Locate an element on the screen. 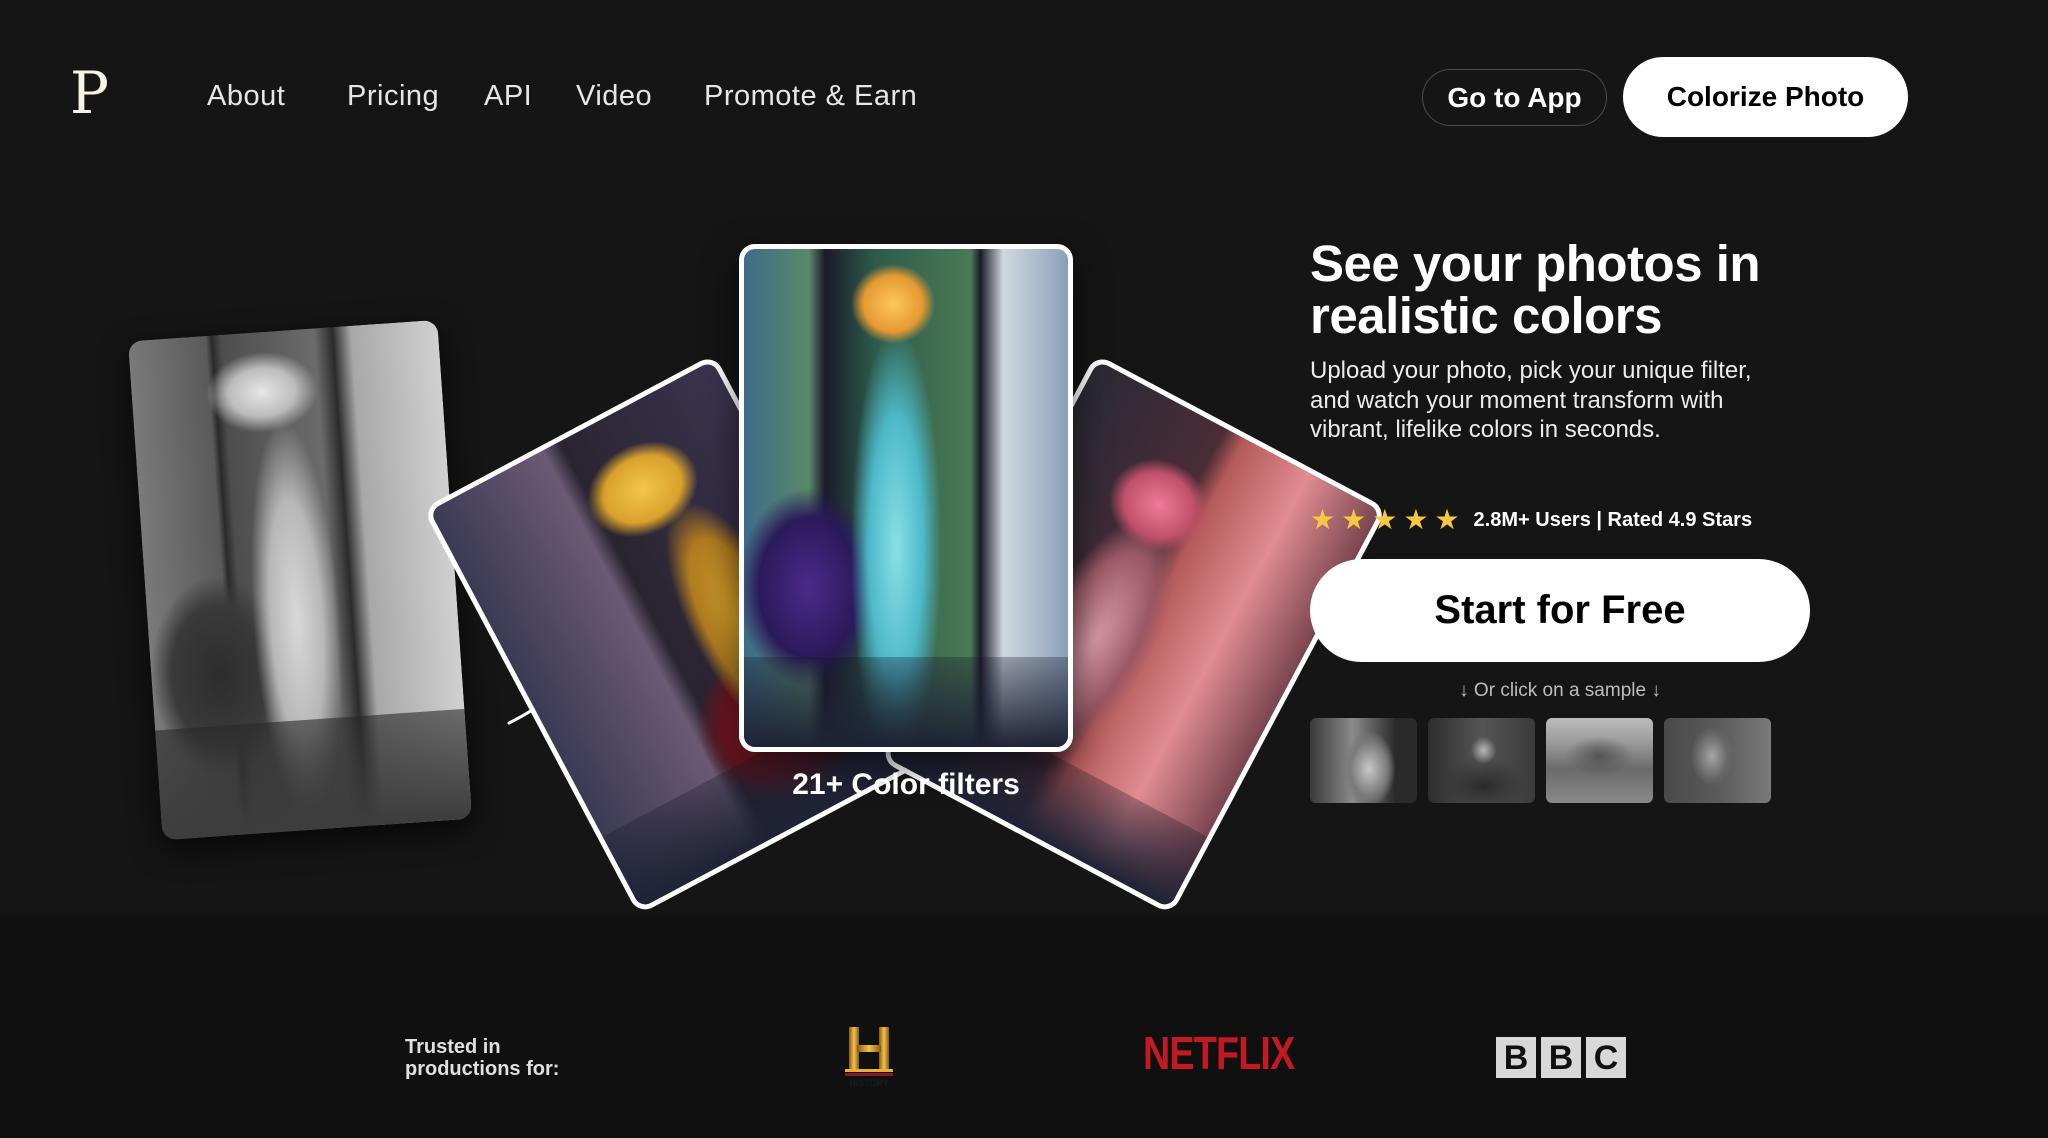 This screenshot has height=1138, width=2048. sample-list is located at coordinates (1540, 760).